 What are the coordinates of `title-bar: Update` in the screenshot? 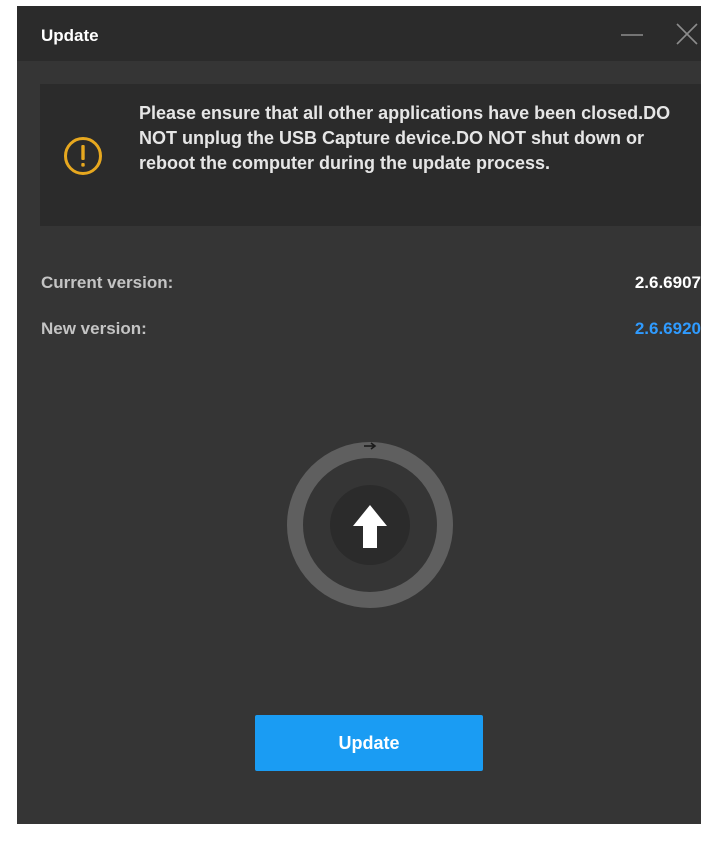 It's located at (359, 33).